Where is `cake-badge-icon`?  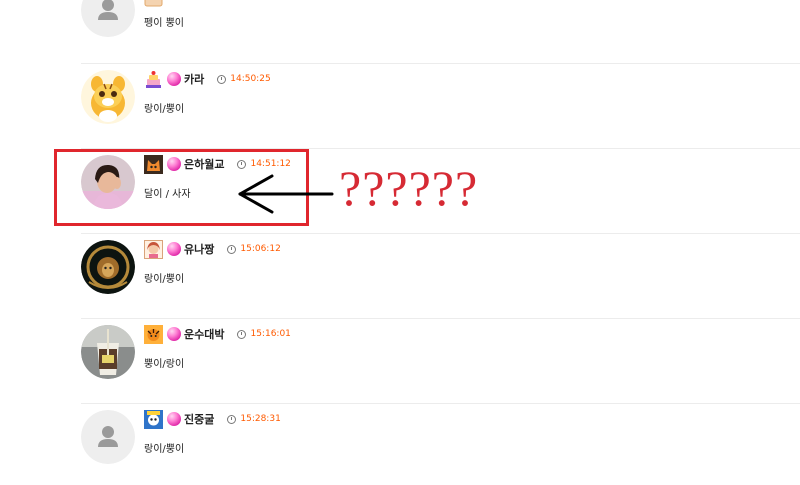
cake-badge-icon is located at coordinates (153, 79).